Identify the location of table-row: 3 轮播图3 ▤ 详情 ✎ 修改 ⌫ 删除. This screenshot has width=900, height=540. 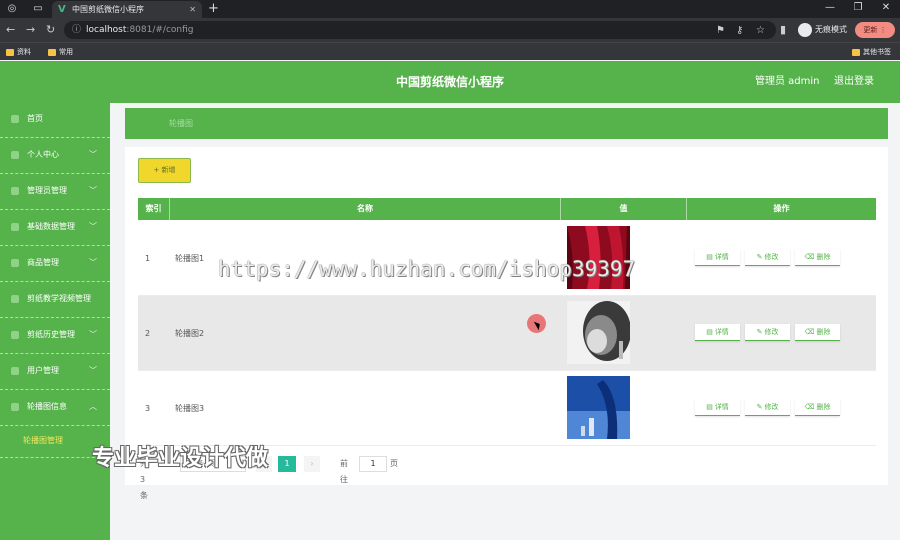
(507, 408).